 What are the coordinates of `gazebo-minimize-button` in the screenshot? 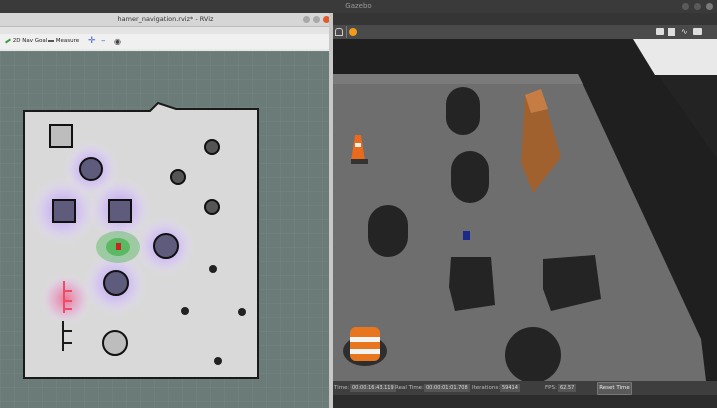 It's located at (685, 6).